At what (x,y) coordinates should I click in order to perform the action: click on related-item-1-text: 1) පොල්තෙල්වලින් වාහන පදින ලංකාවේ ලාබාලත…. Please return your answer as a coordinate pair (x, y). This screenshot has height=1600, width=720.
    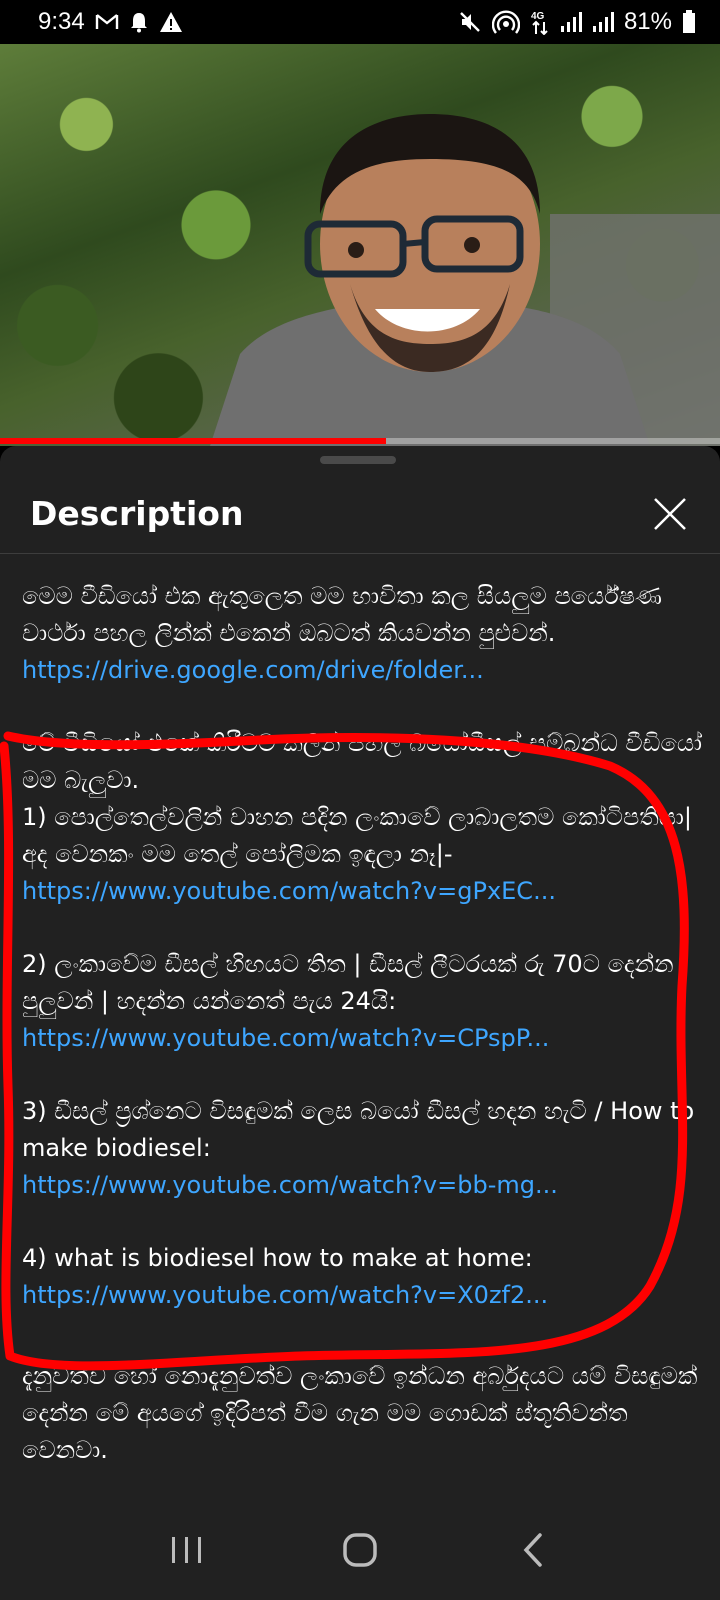
    Looking at the image, I should click on (357, 835).